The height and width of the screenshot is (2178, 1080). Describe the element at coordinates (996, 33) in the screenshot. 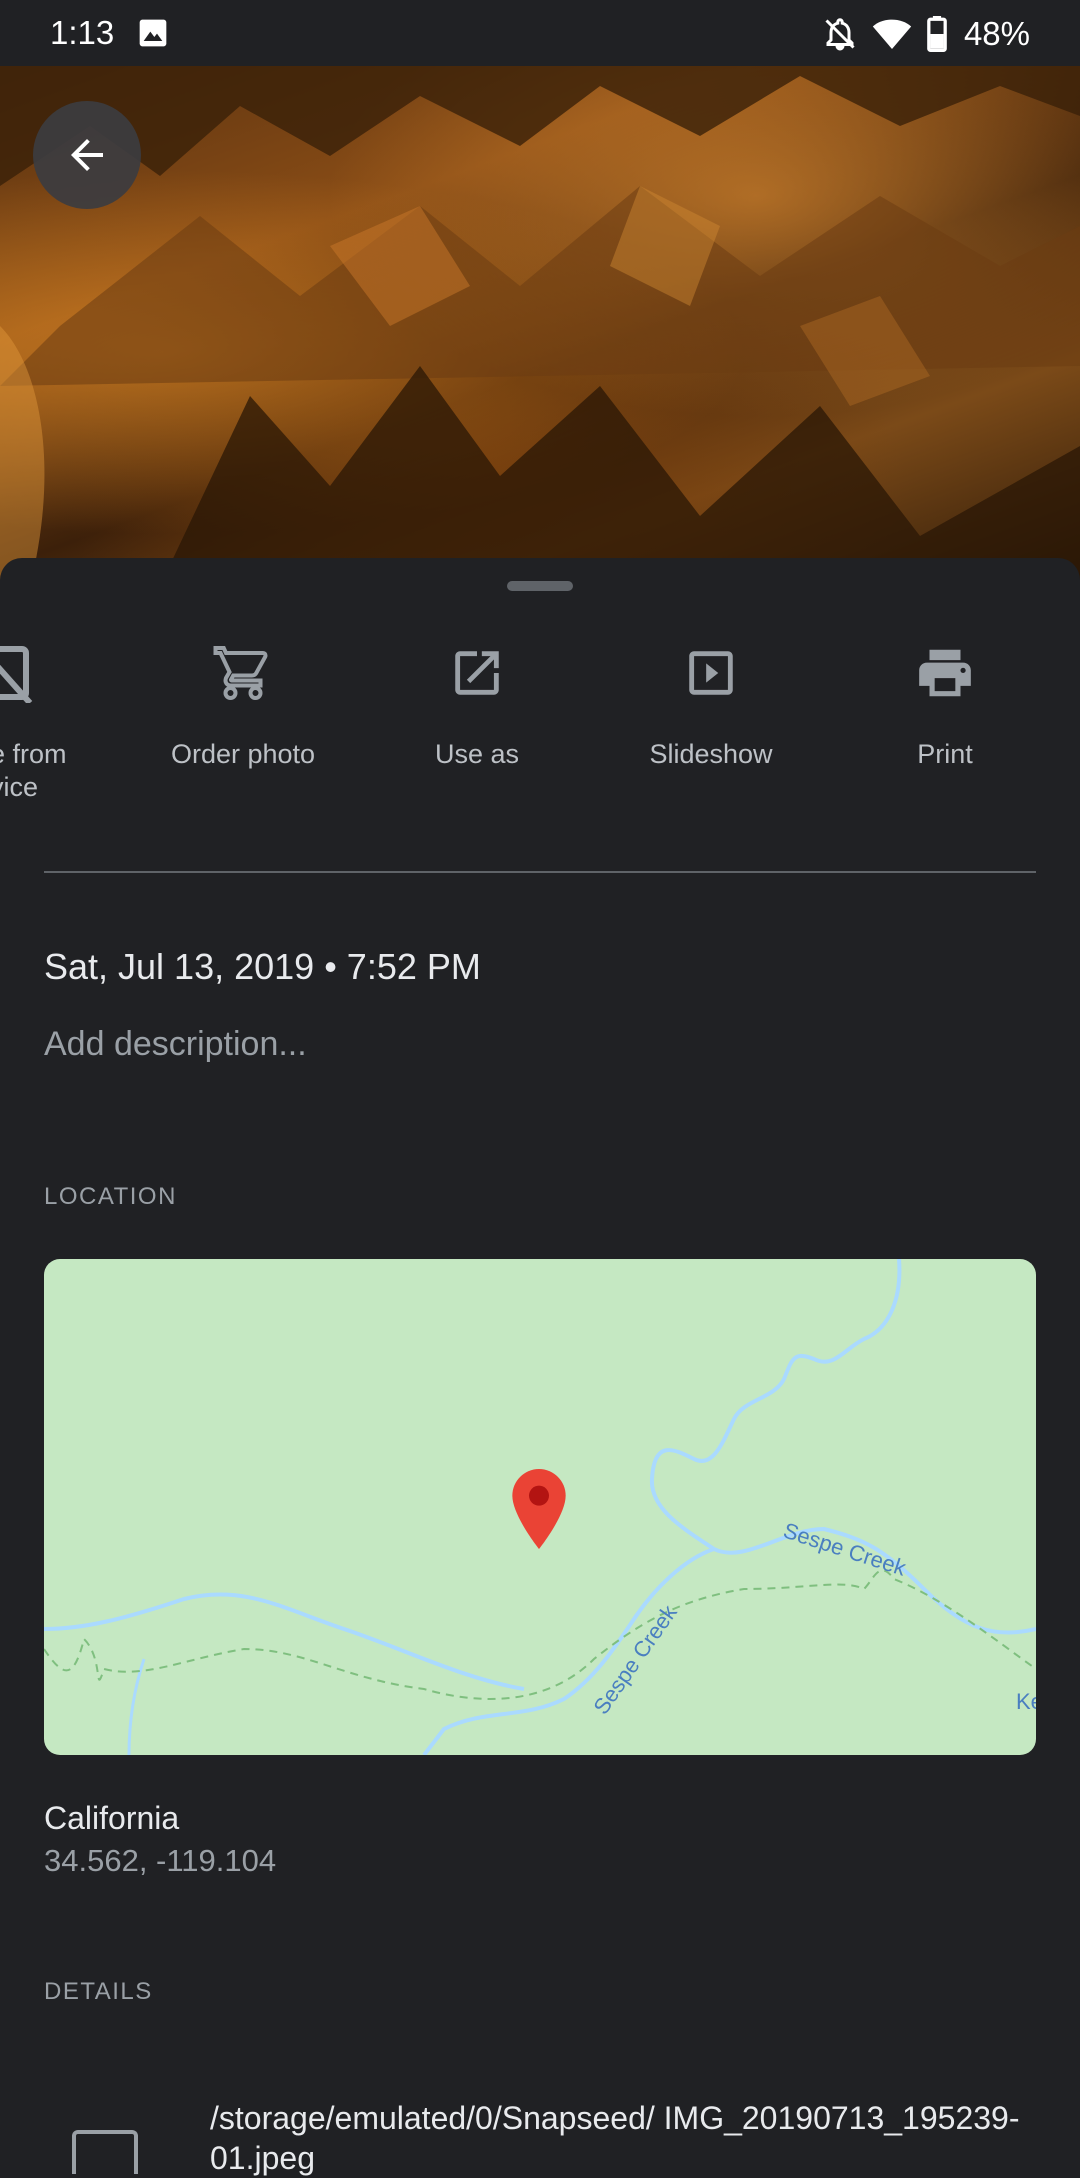

I see `battery-percent: 48%` at that location.